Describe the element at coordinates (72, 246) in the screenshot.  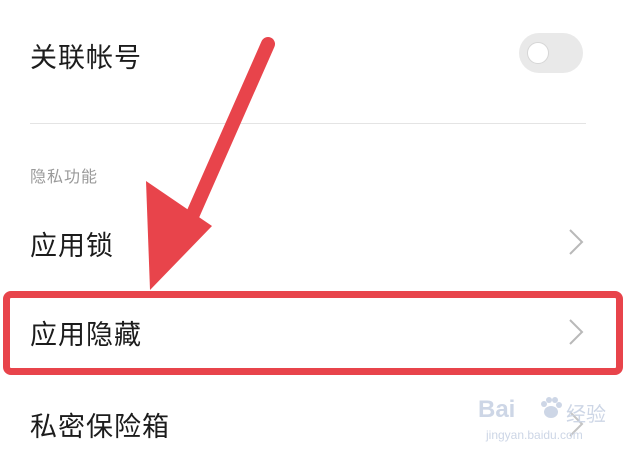
I see `app-lock-label: 应用锁` at that location.